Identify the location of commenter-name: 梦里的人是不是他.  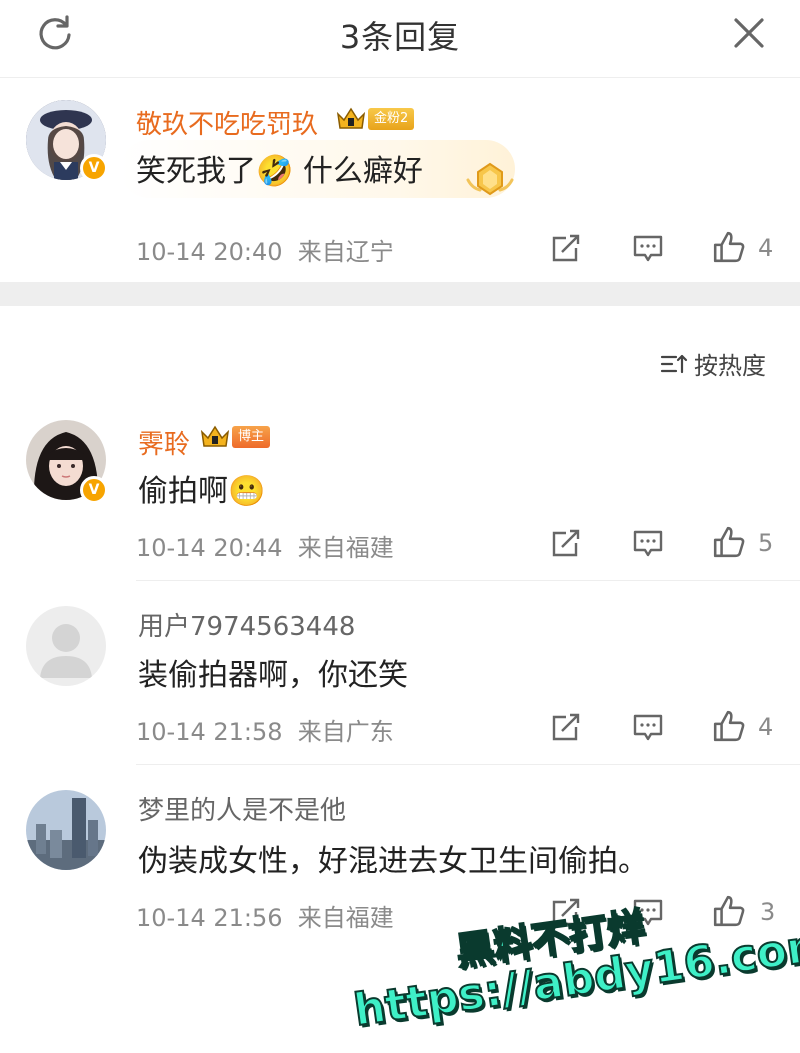
(242, 808).